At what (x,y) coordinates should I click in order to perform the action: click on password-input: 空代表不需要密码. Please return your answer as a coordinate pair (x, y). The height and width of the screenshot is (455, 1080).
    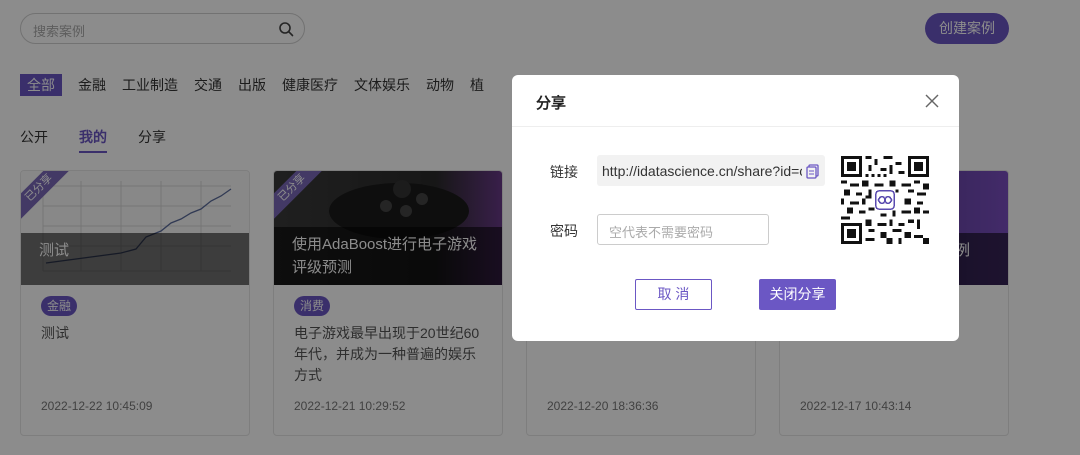
    Looking at the image, I should click on (683, 229).